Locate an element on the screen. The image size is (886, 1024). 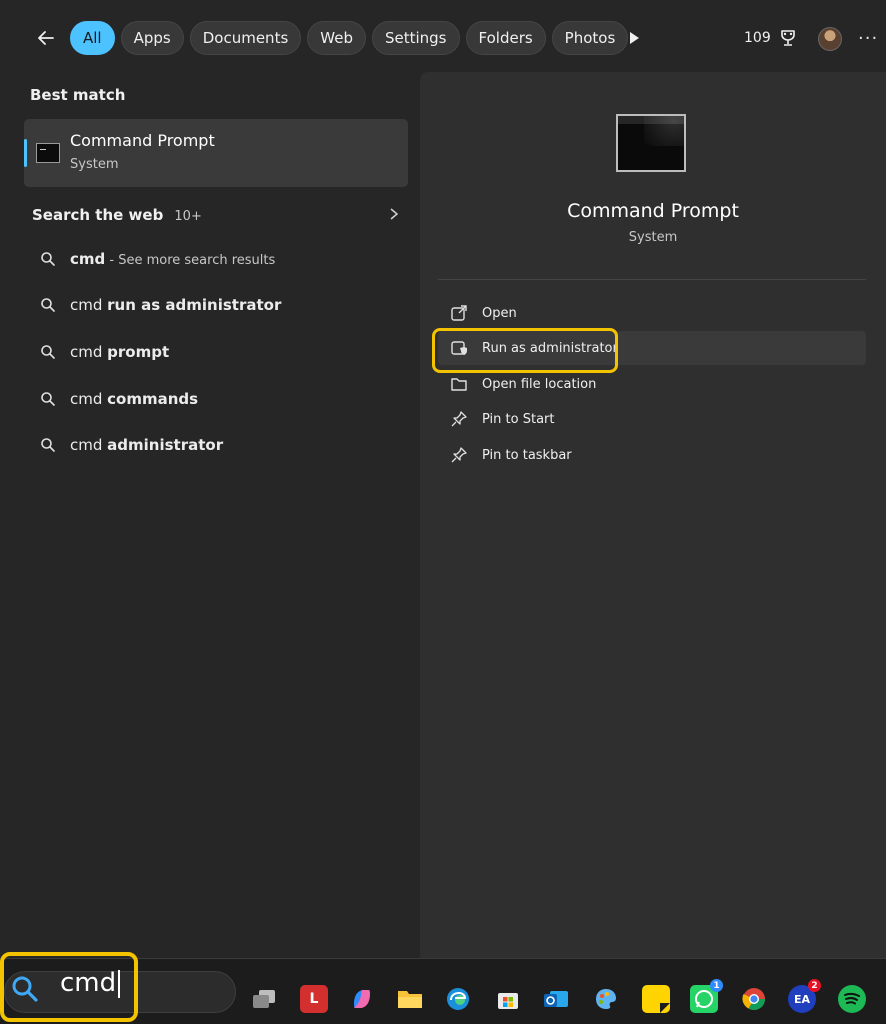
copilot-icon is located at coordinates (362, 999).